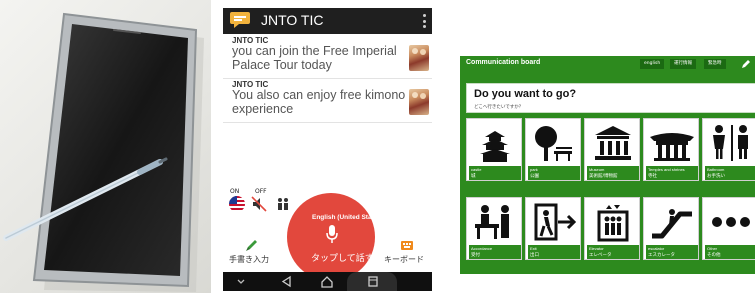 The height and width of the screenshot is (293, 755). I want to click on back-icon, so click(287, 281).